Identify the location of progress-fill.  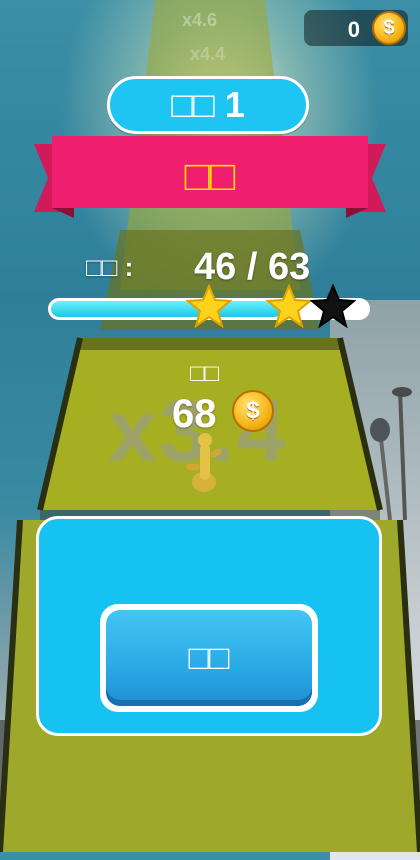
(166, 309).